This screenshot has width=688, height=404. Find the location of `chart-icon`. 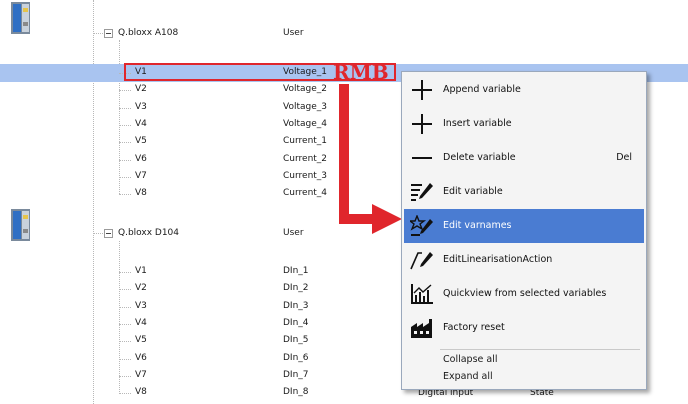

chart-icon is located at coordinates (422, 294).